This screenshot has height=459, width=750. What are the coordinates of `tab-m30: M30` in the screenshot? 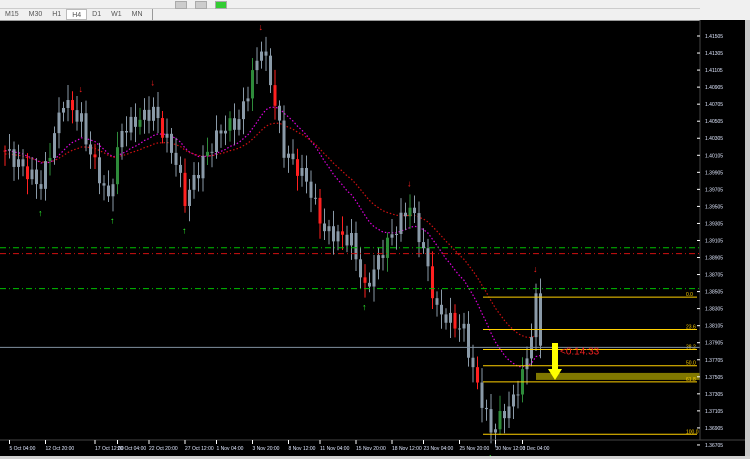 It's located at (36, 14).